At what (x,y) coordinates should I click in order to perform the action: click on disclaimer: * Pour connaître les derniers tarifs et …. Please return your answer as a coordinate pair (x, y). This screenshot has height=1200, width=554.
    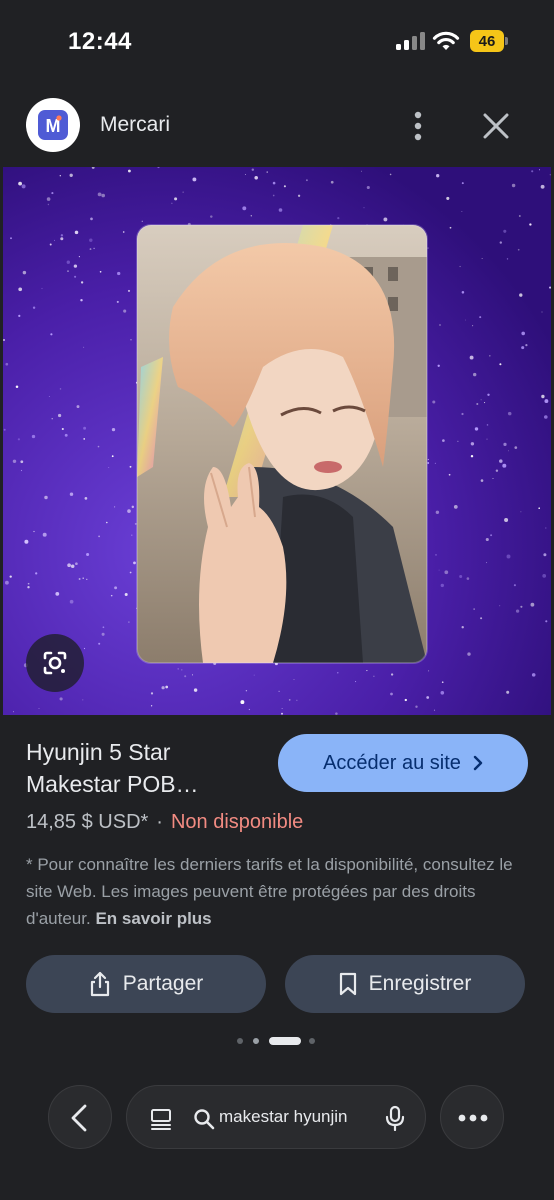
    Looking at the image, I should click on (281, 891).